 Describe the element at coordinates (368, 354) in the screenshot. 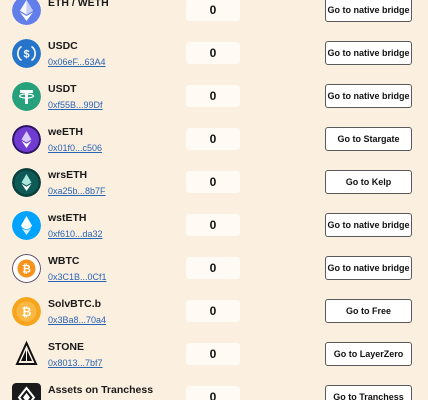

I see `go-to-layerzero-button: Go to LayerZero` at that location.